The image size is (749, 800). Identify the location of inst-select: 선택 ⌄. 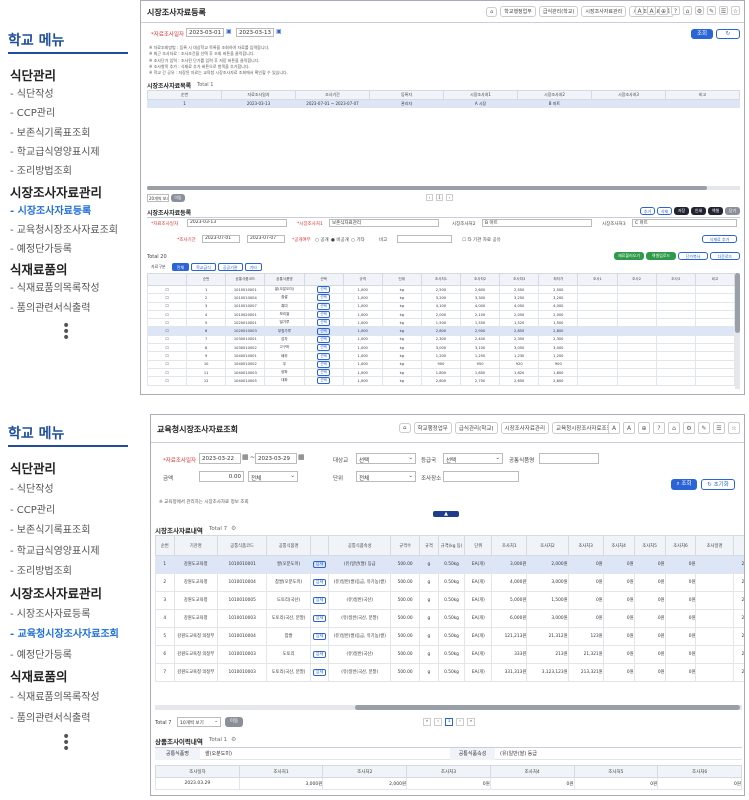
(473, 458).